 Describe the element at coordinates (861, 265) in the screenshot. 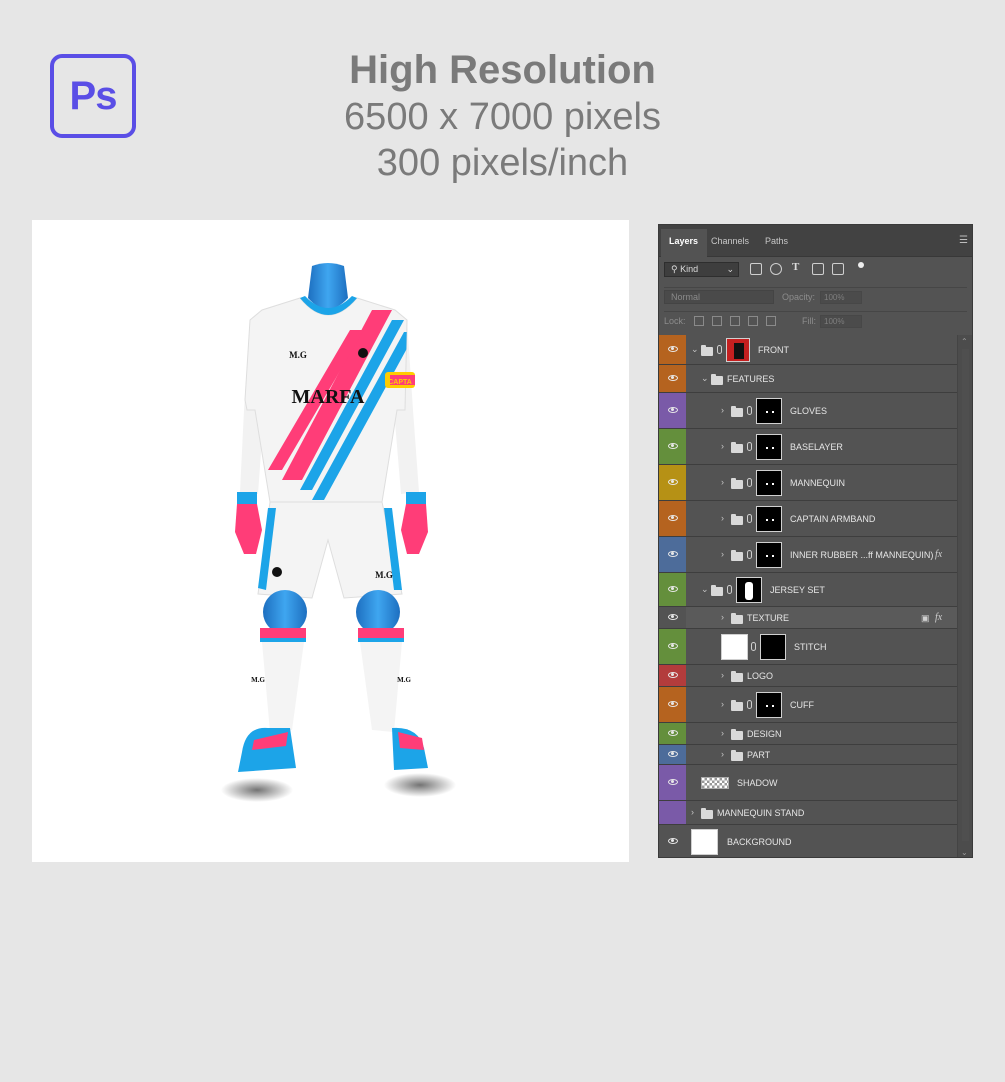

I see `filter-toggle-icon` at that location.